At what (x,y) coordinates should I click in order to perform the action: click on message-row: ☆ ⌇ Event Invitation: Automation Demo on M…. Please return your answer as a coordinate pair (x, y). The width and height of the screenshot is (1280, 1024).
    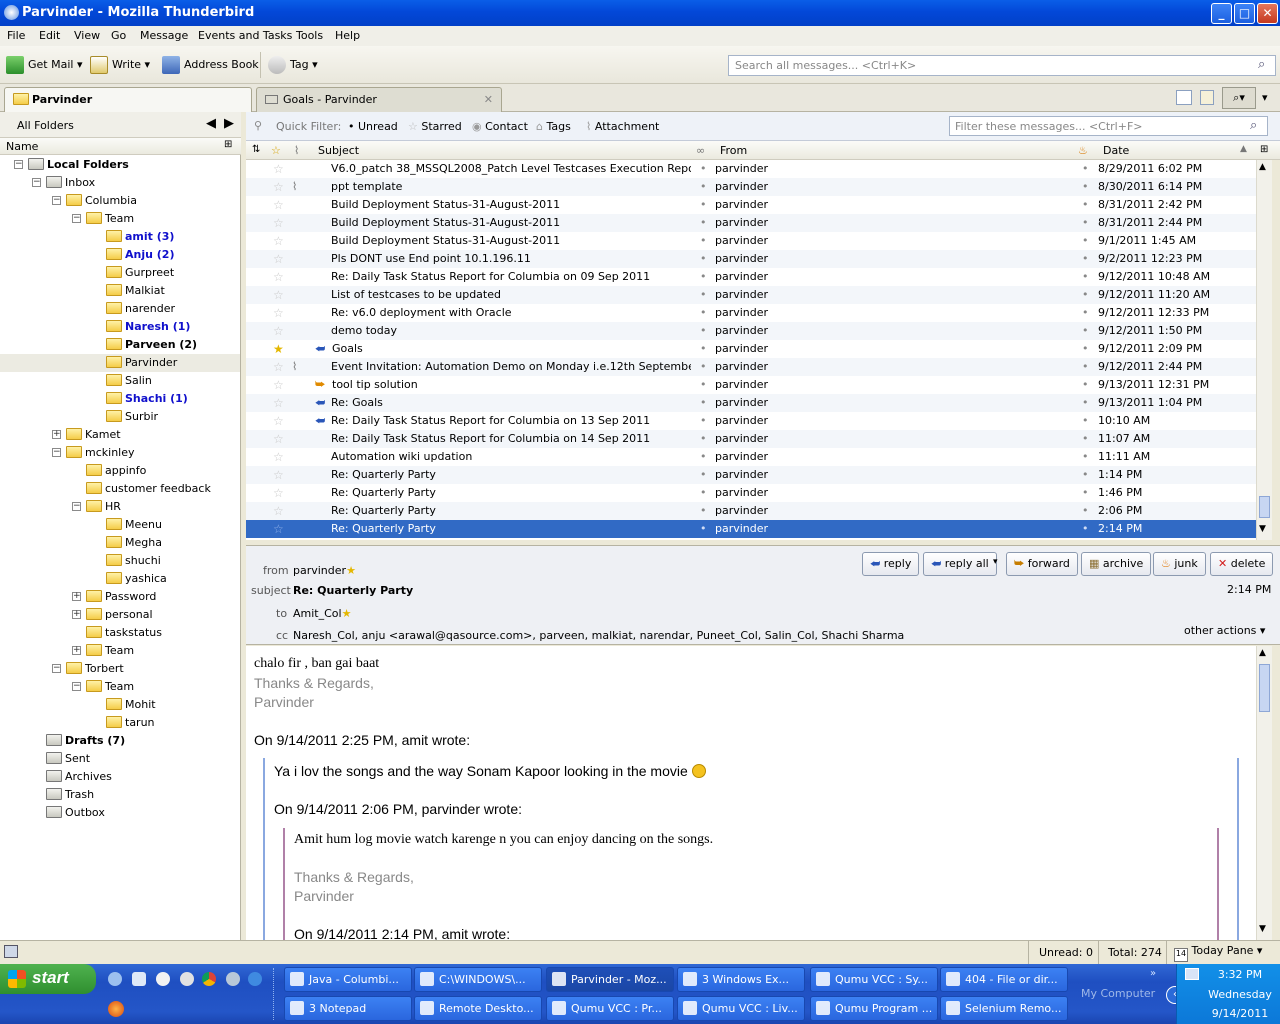
    Looking at the image, I should click on (751, 367).